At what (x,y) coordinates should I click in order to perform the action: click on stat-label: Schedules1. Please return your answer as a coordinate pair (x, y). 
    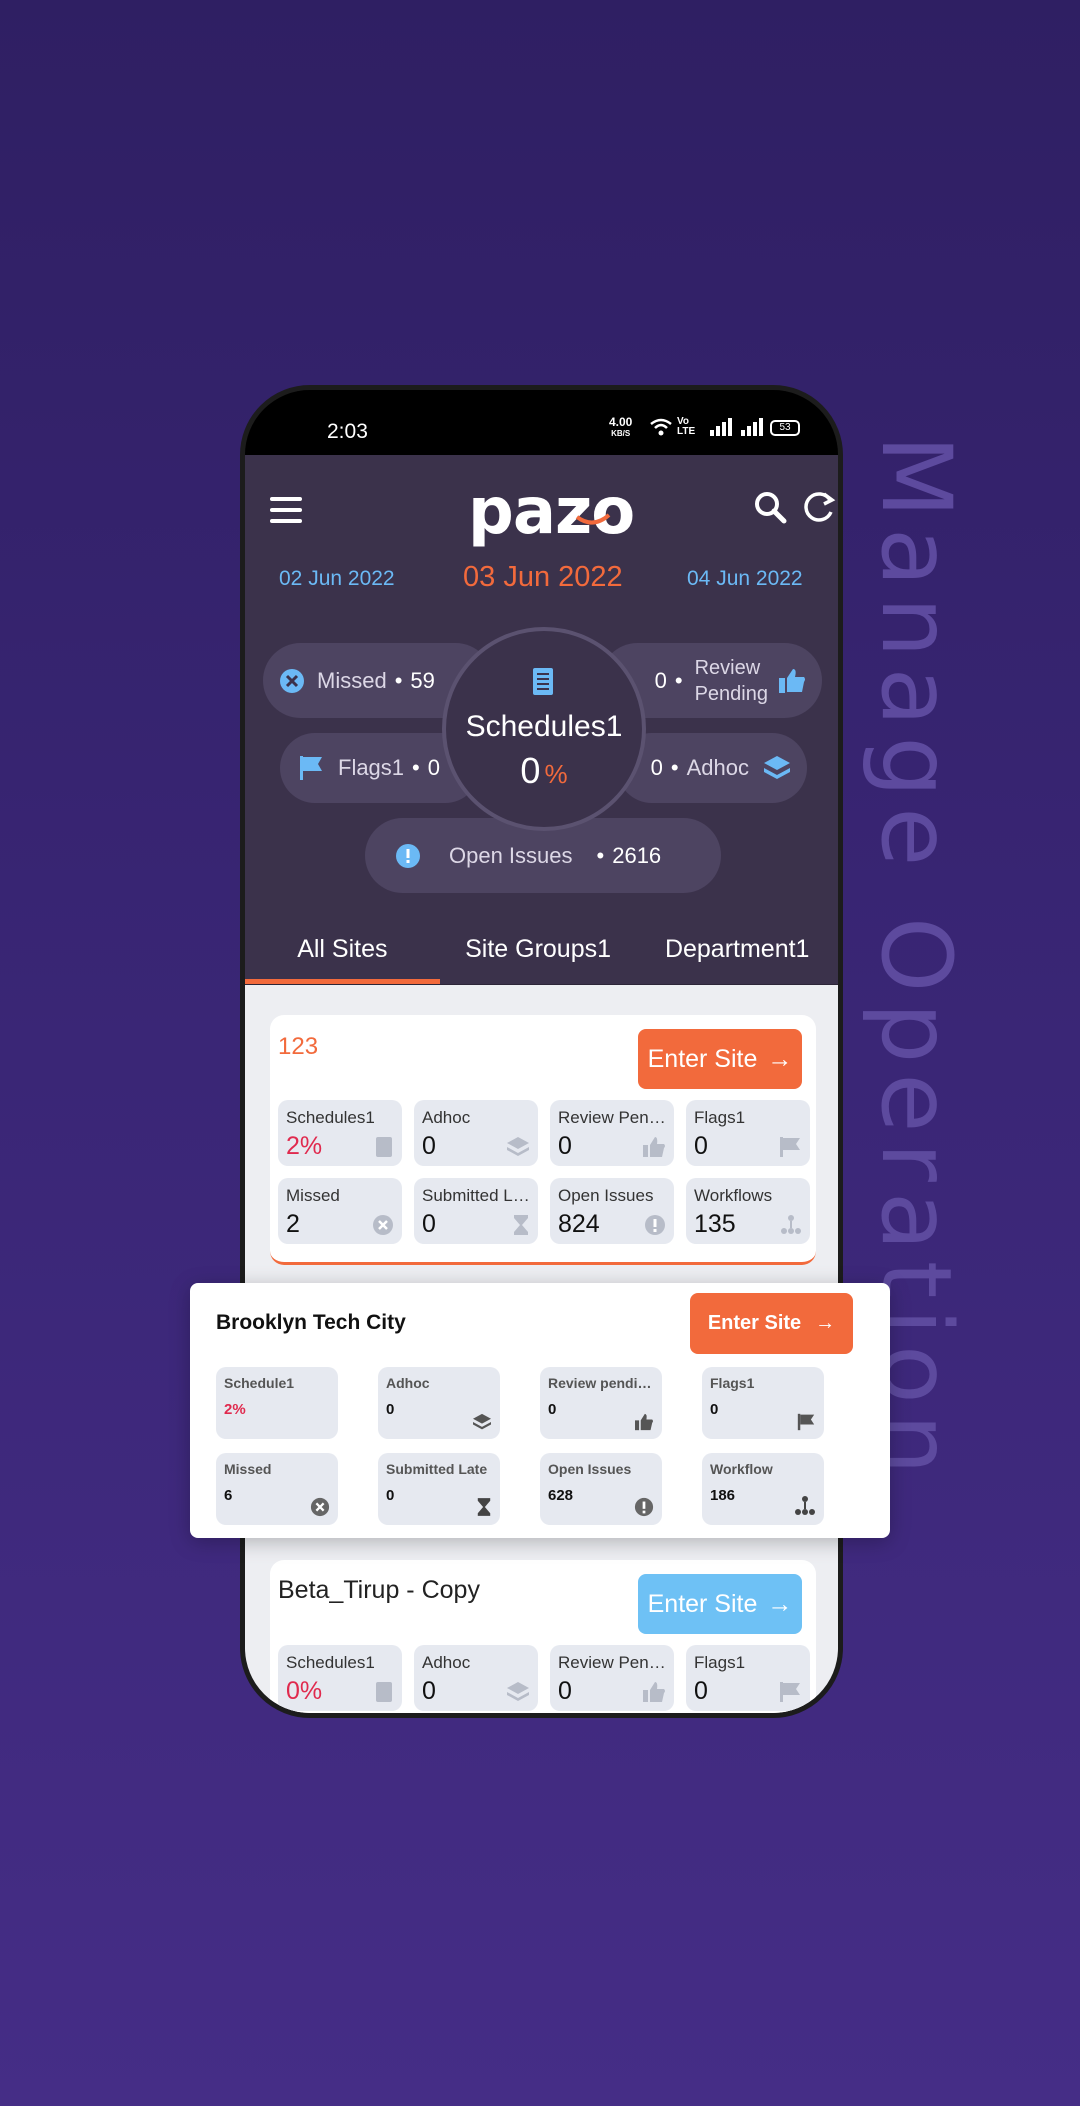
    Looking at the image, I should click on (330, 1117).